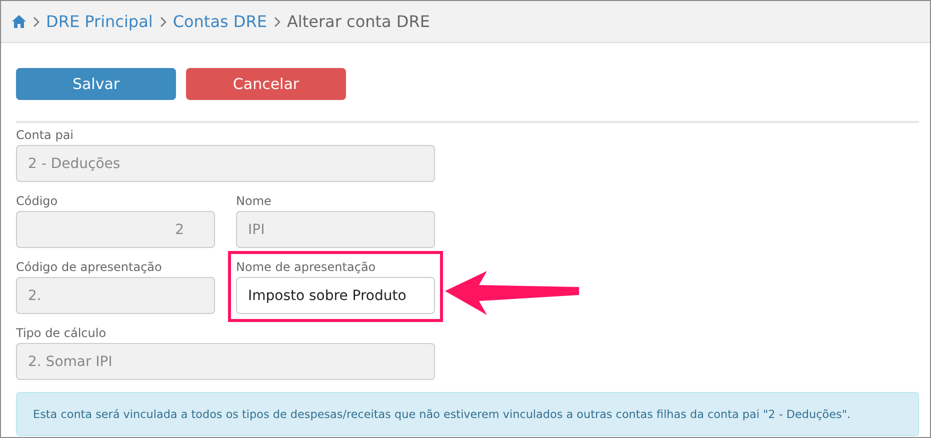 The width and height of the screenshot is (931, 438). What do you see at coordinates (37, 201) in the screenshot?
I see `field-label: Código` at bounding box center [37, 201].